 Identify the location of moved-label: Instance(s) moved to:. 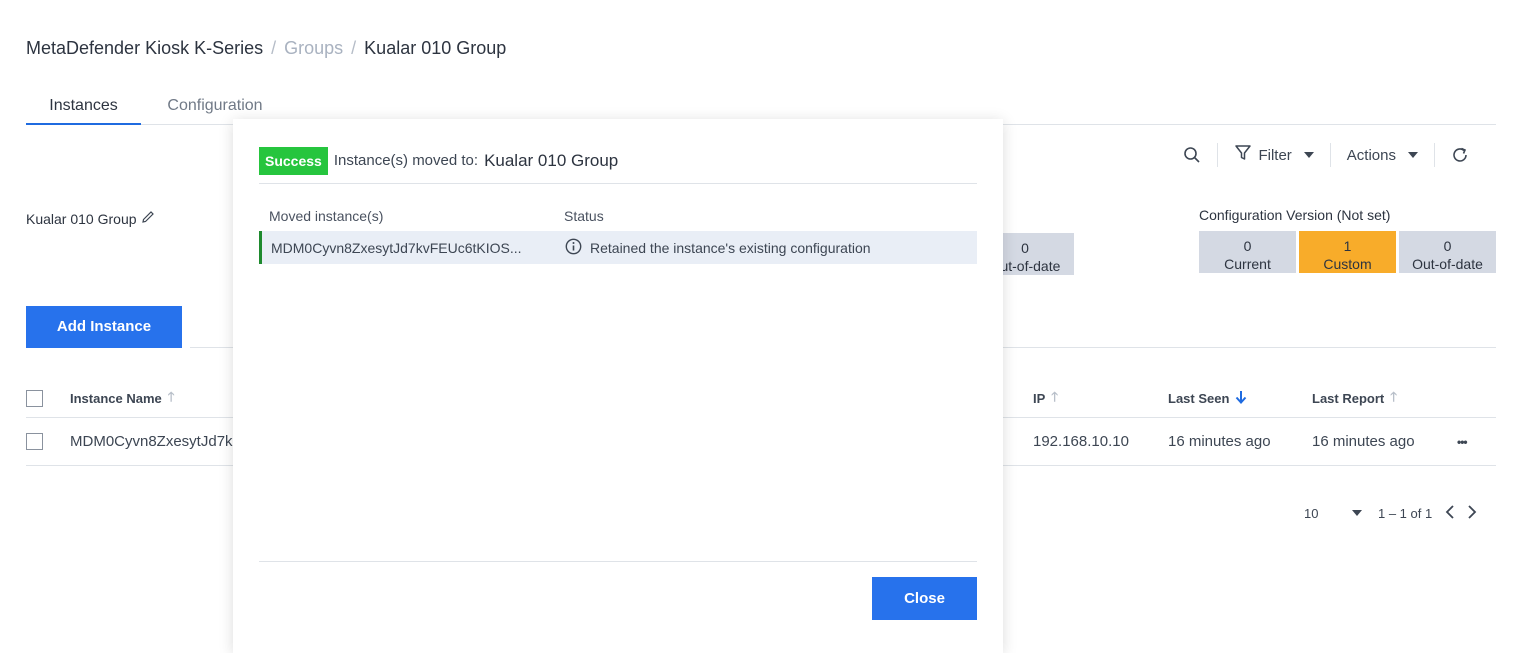
(406, 160).